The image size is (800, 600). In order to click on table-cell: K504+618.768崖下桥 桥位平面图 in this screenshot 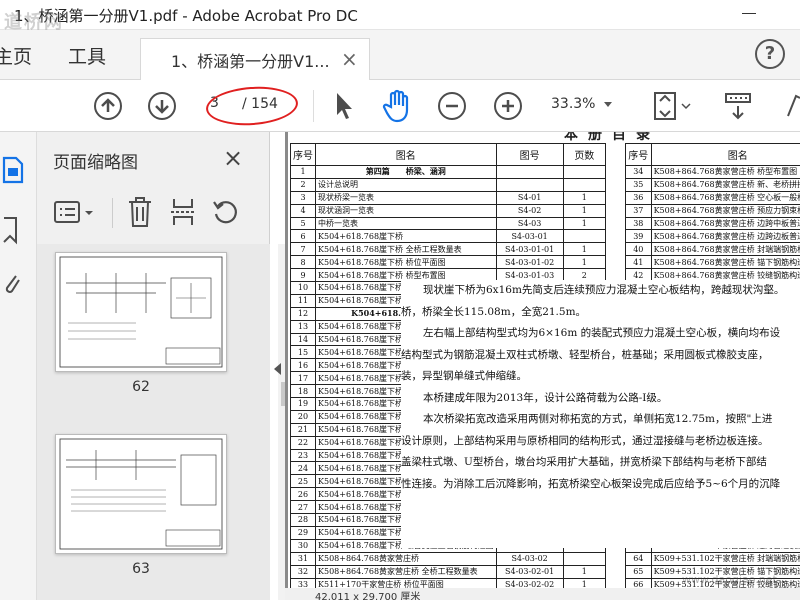, I will do `click(406, 262)`.